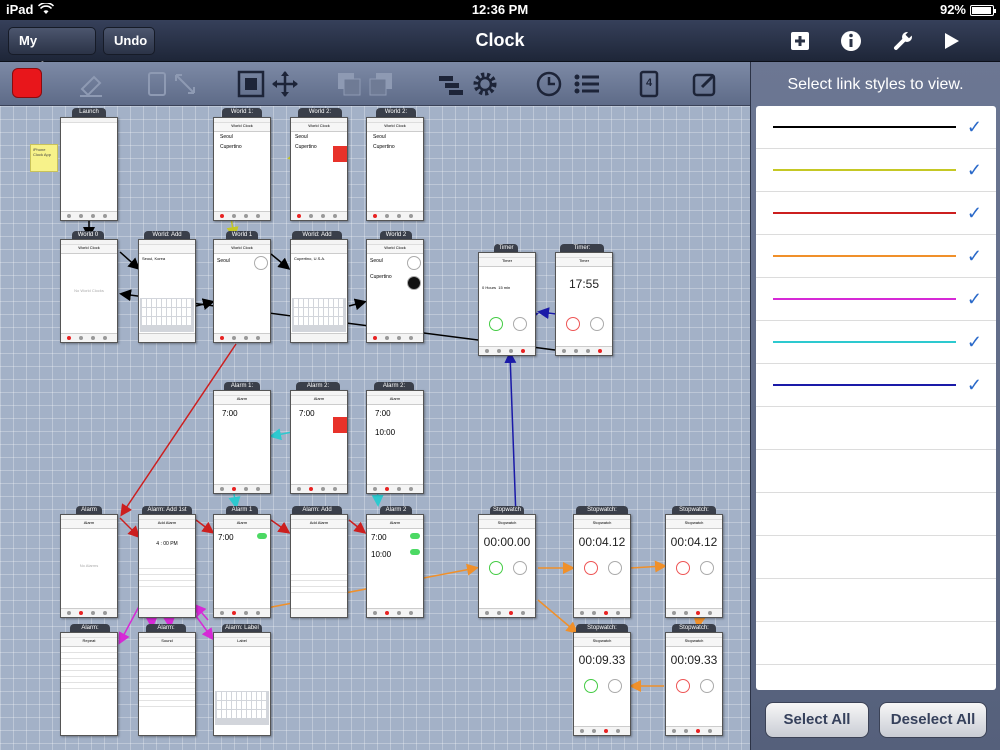 The image size is (1000, 750). I want to click on screen-world-0: World Clock No World Clocks, so click(89, 291).